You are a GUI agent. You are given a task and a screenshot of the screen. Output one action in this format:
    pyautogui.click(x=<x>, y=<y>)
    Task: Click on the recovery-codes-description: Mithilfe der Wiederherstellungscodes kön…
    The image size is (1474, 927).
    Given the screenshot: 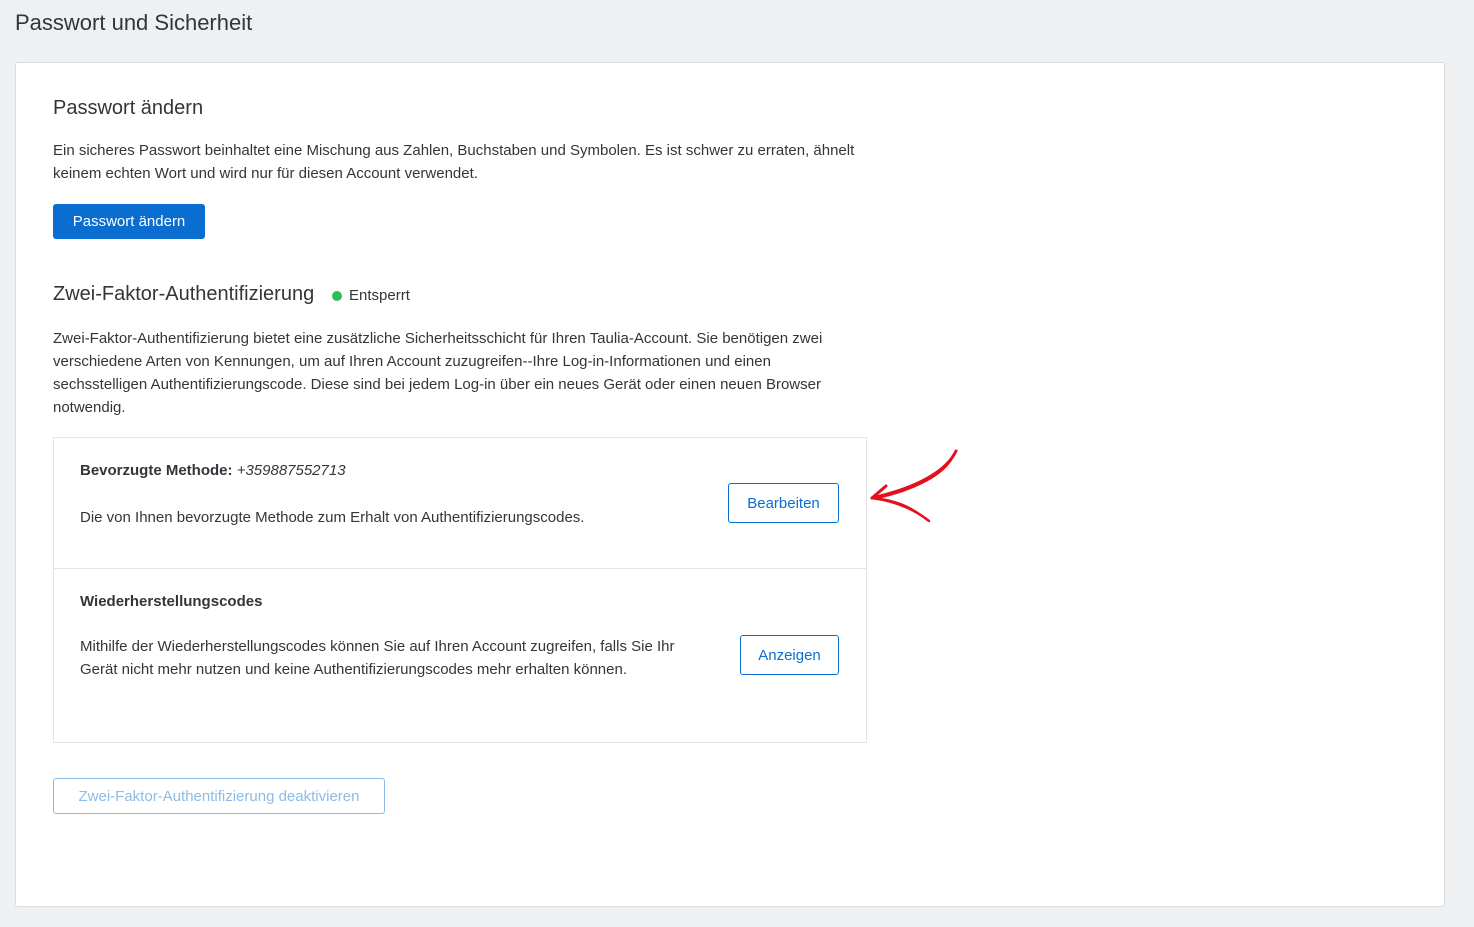 What is the action you would take?
    pyautogui.click(x=377, y=658)
    